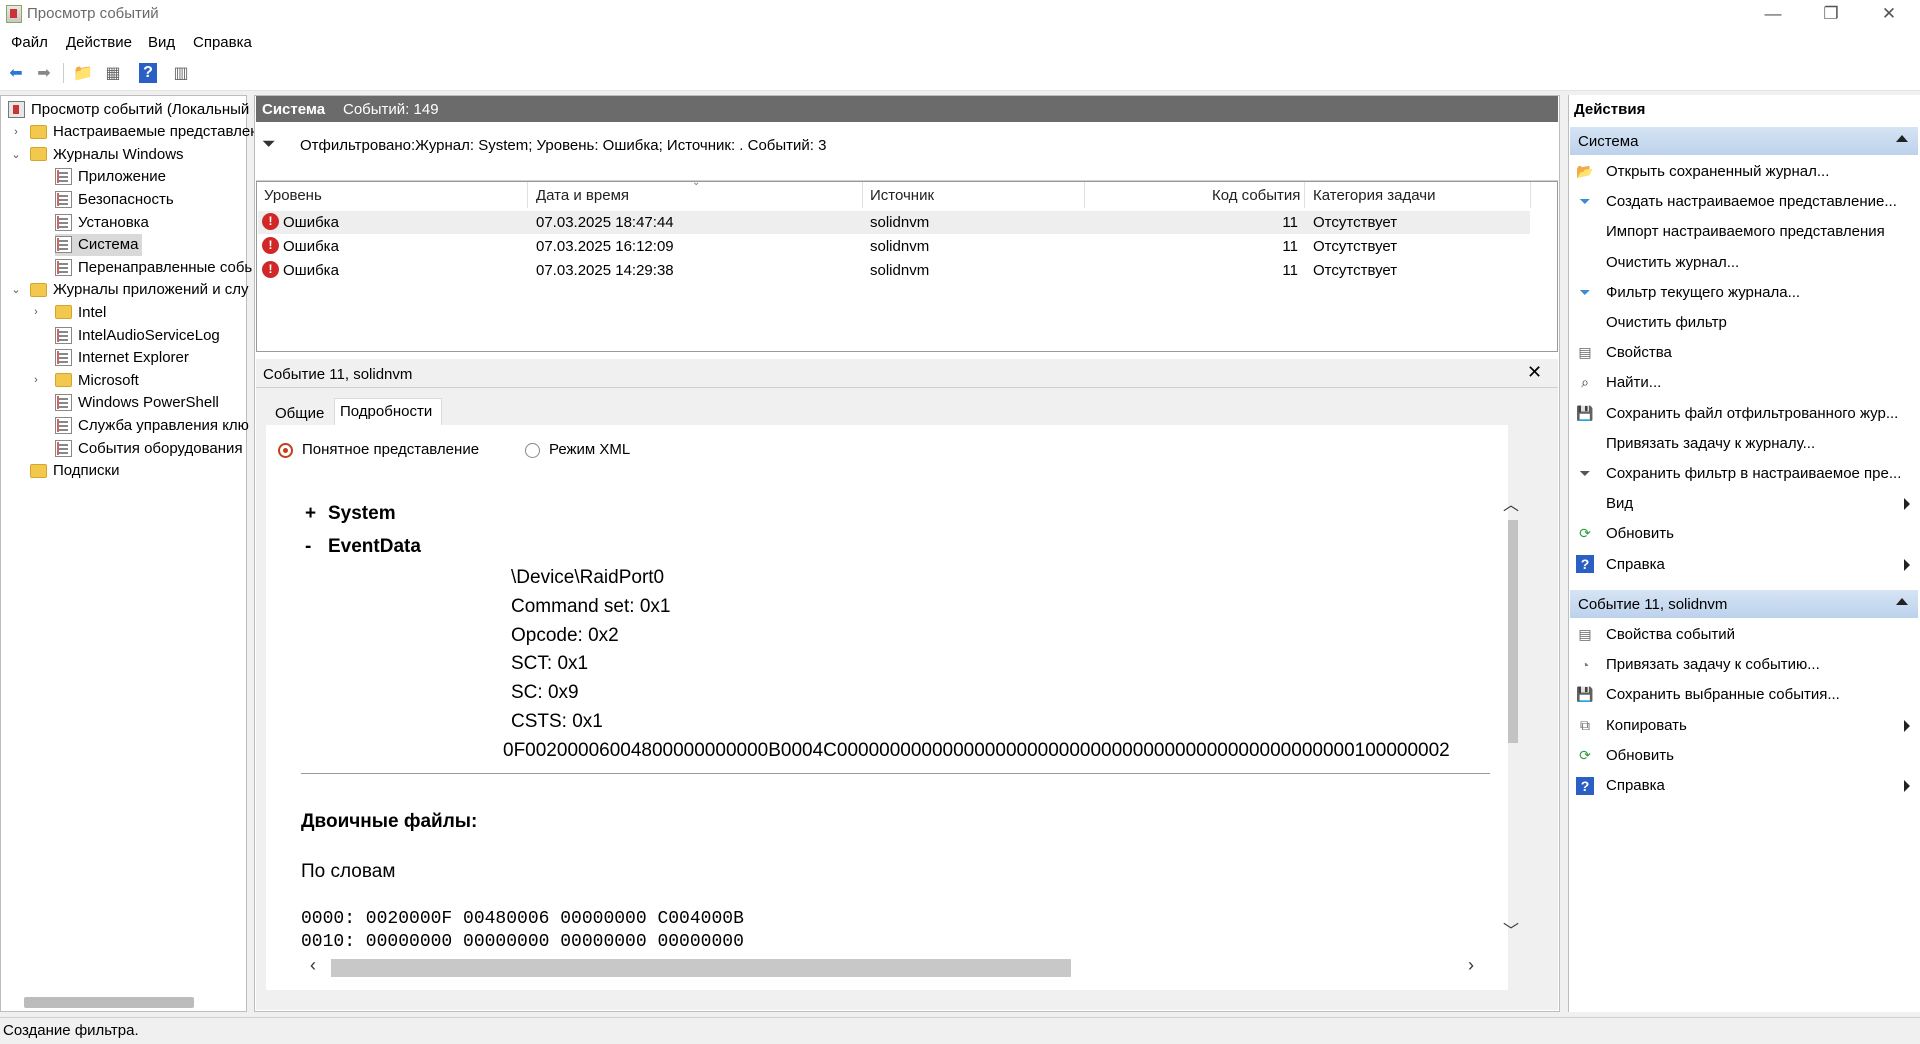 The width and height of the screenshot is (1920, 1044). I want to click on funnel-icon: ⏷, so click(269, 143).